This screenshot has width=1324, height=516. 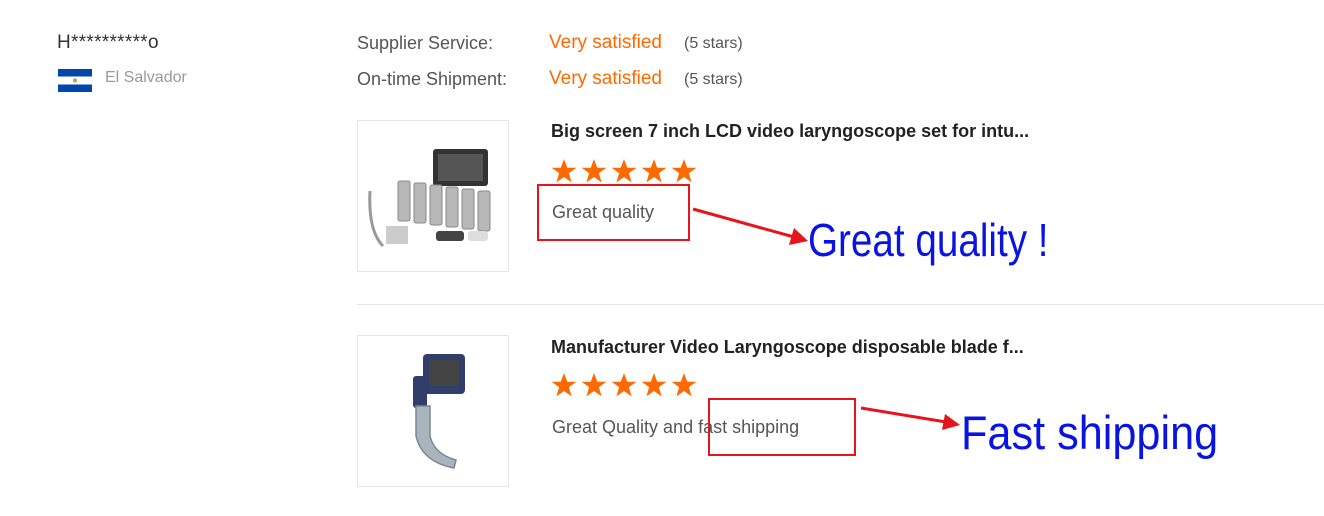 What do you see at coordinates (146, 77) in the screenshot?
I see `reviewer-country: El Salvador` at bounding box center [146, 77].